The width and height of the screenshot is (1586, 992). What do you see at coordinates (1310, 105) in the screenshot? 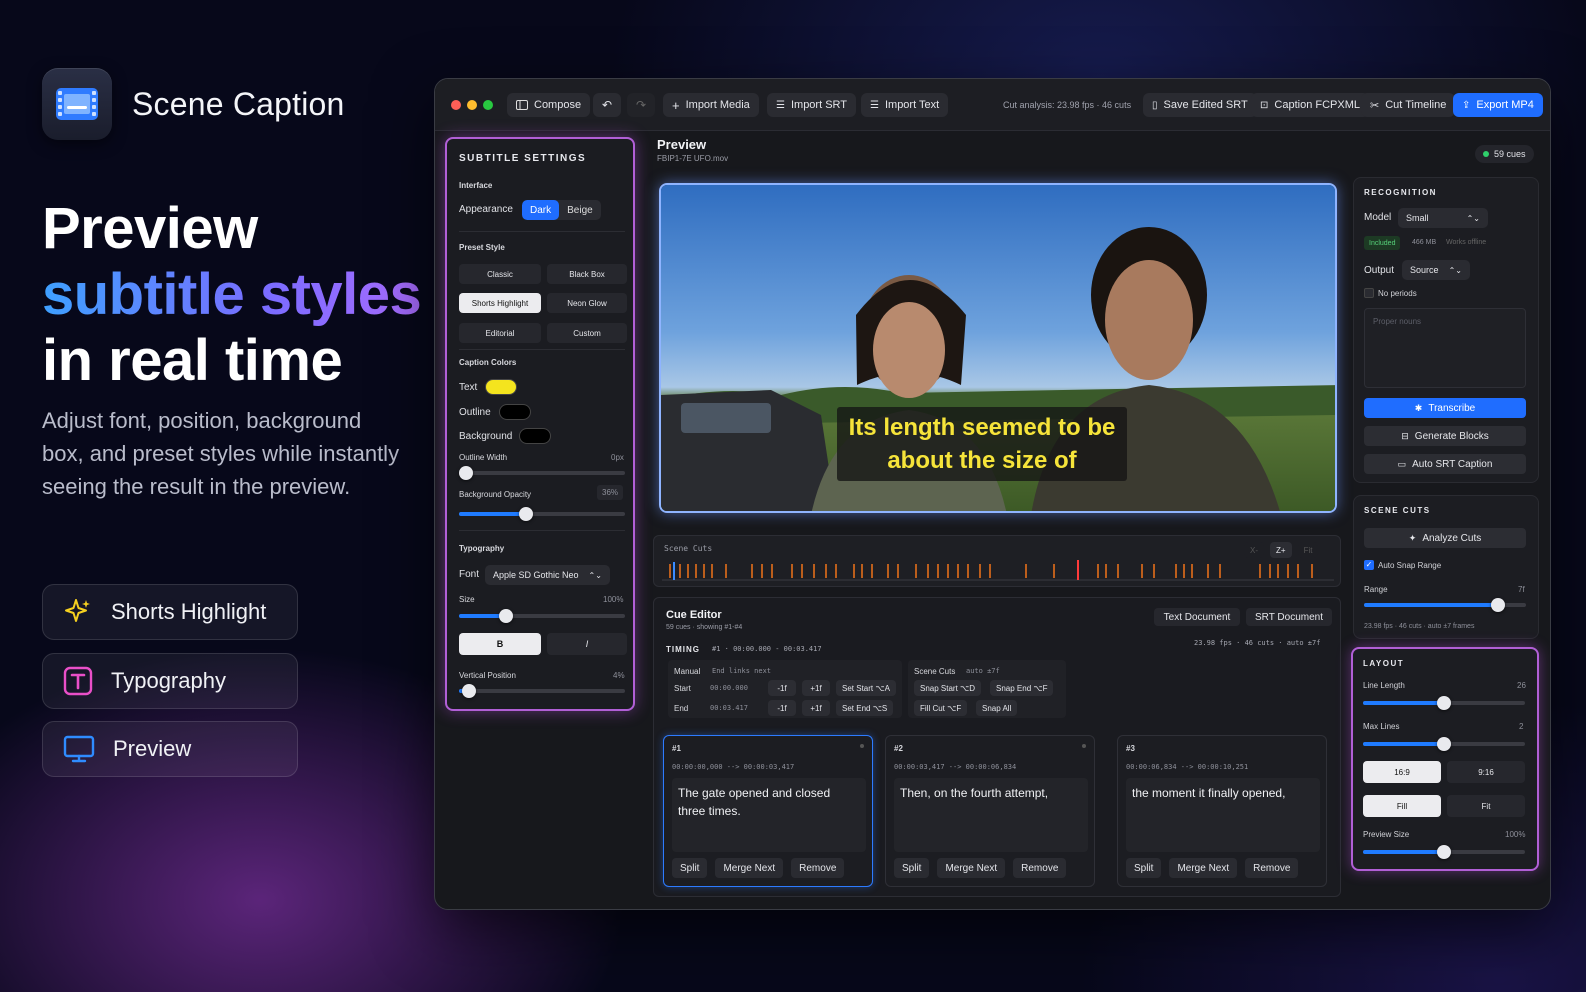
I see `caption-fcpxml-button: ⊡ Caption FCPXML` at bounding box center [1310, 105].